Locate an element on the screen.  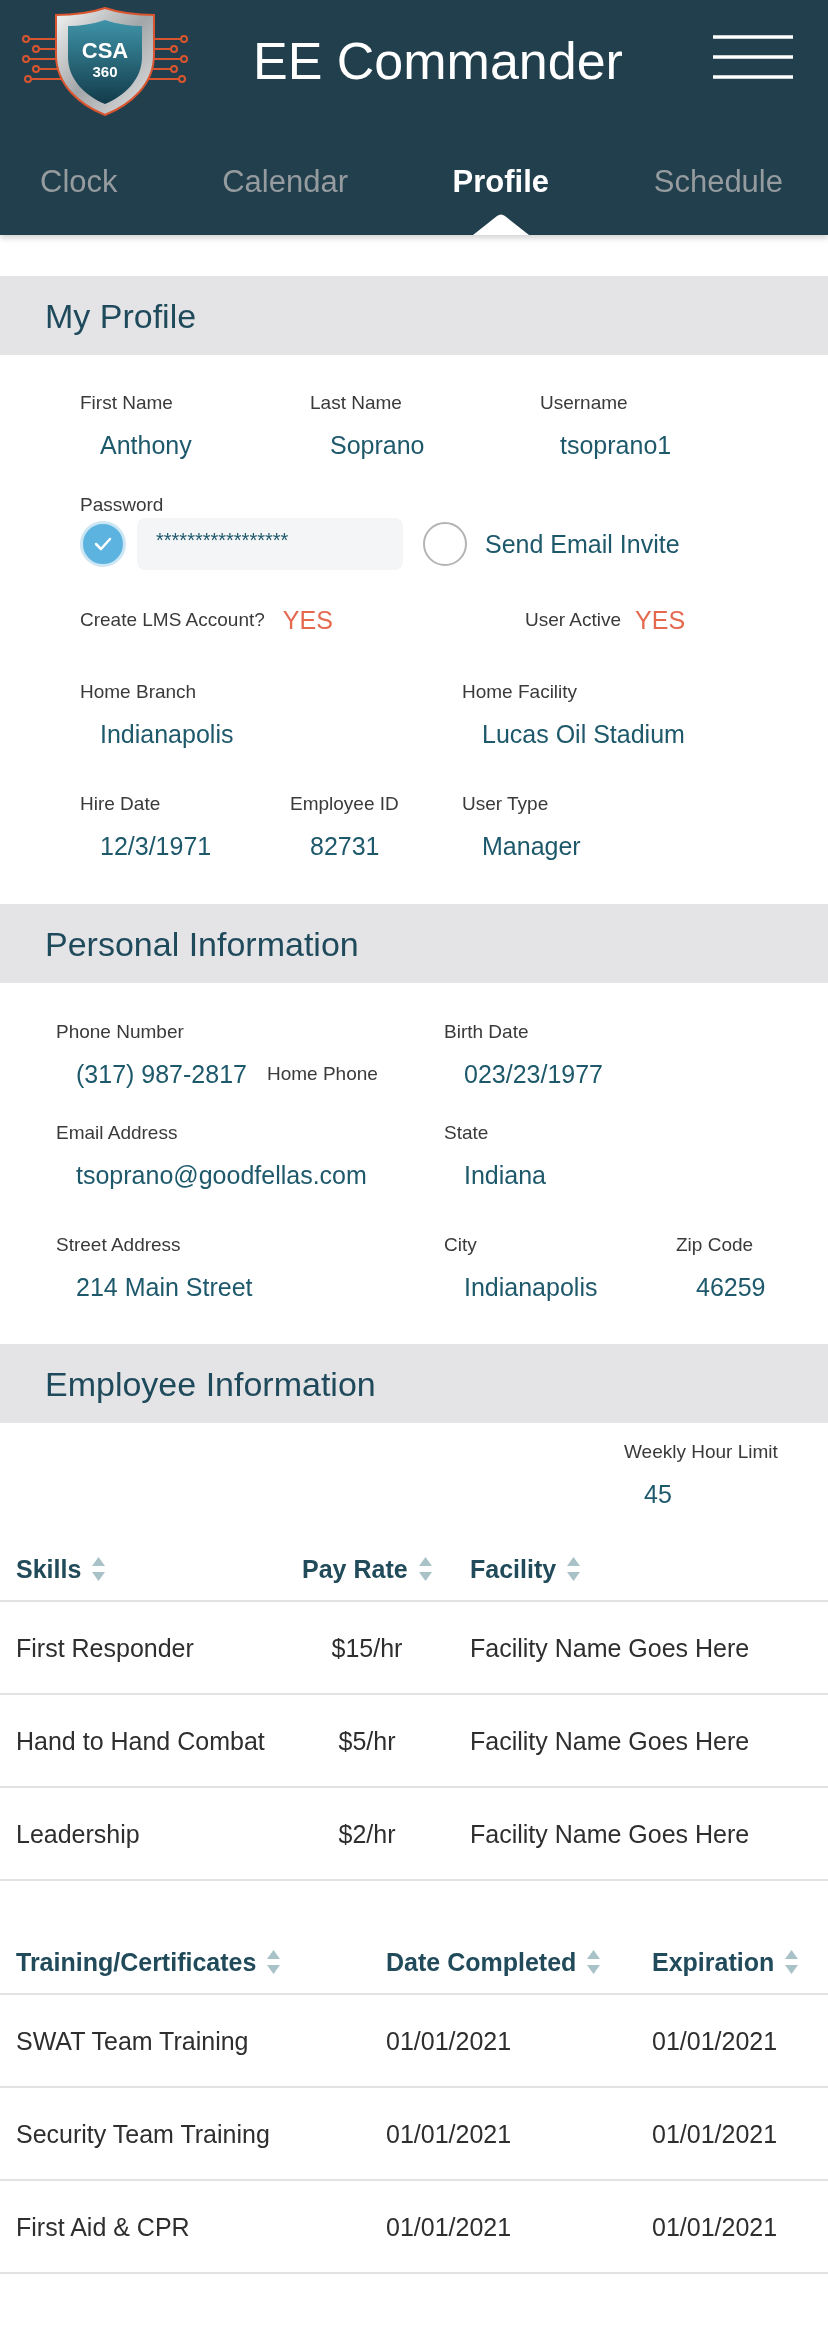
tab: Profile is located at coordinates (501, 182).